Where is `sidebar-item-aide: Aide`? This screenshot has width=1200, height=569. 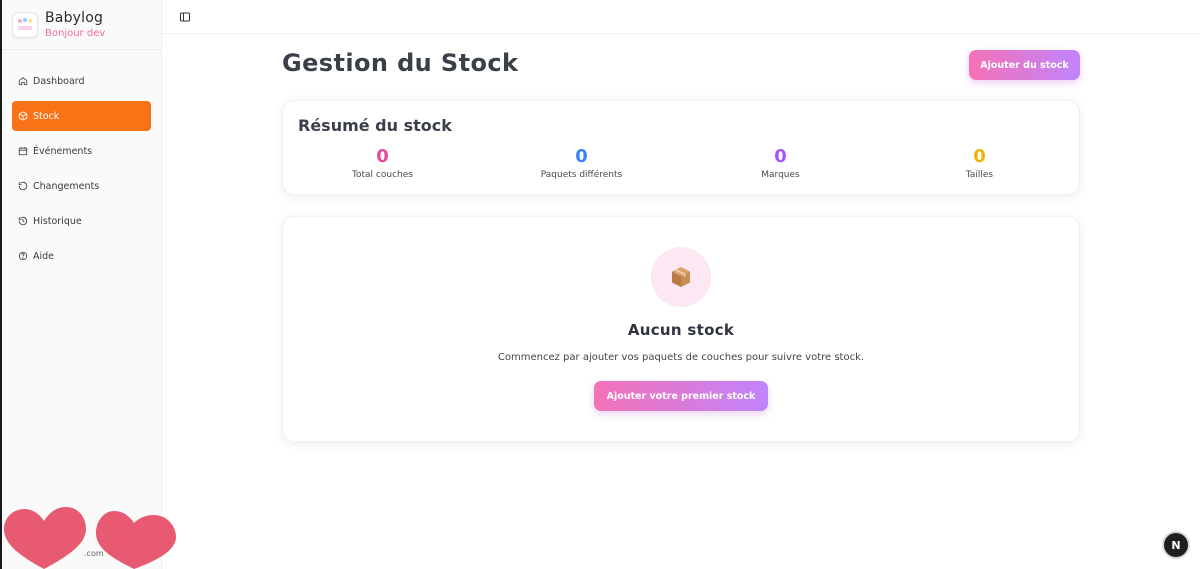
sidebar-item-aide: Aide is located at coordinates (81, 256).